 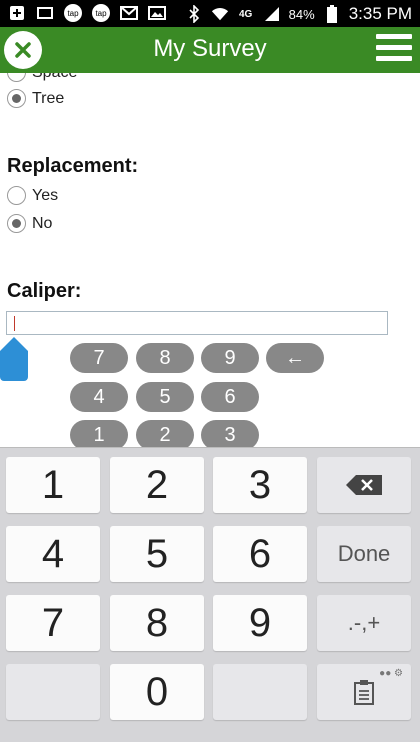 What do you see at coordinates (260, 485) in the screenshot?
I see `key-3: 3` at bounding box center [260, 485].